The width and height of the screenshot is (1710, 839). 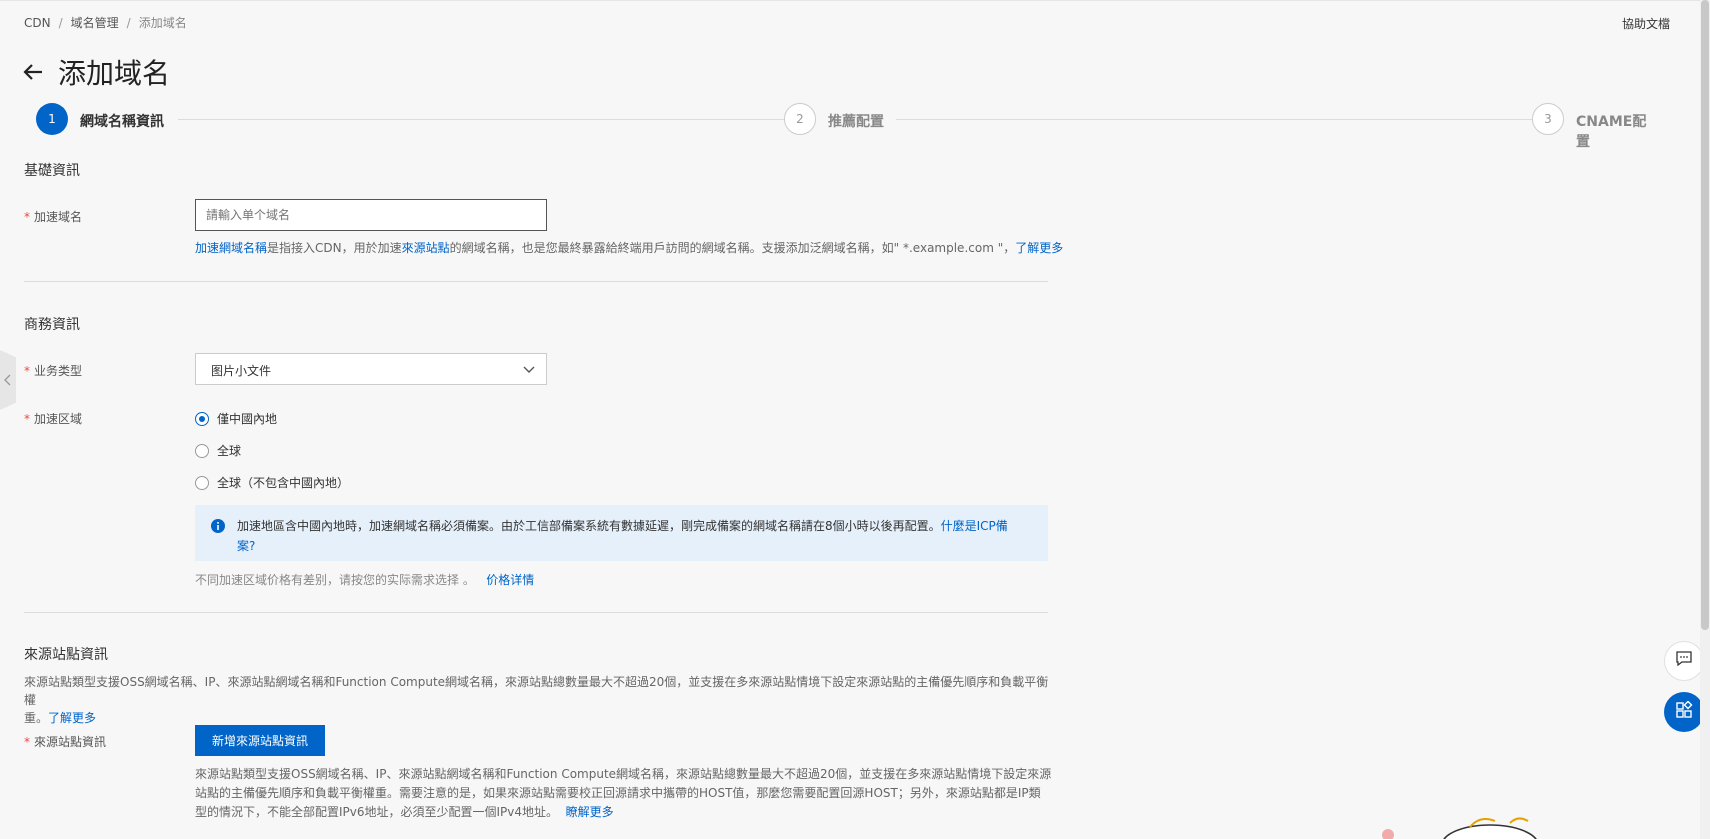 I want to click on icp-link: 什麼是ICP備, so click(x=974, y=526).